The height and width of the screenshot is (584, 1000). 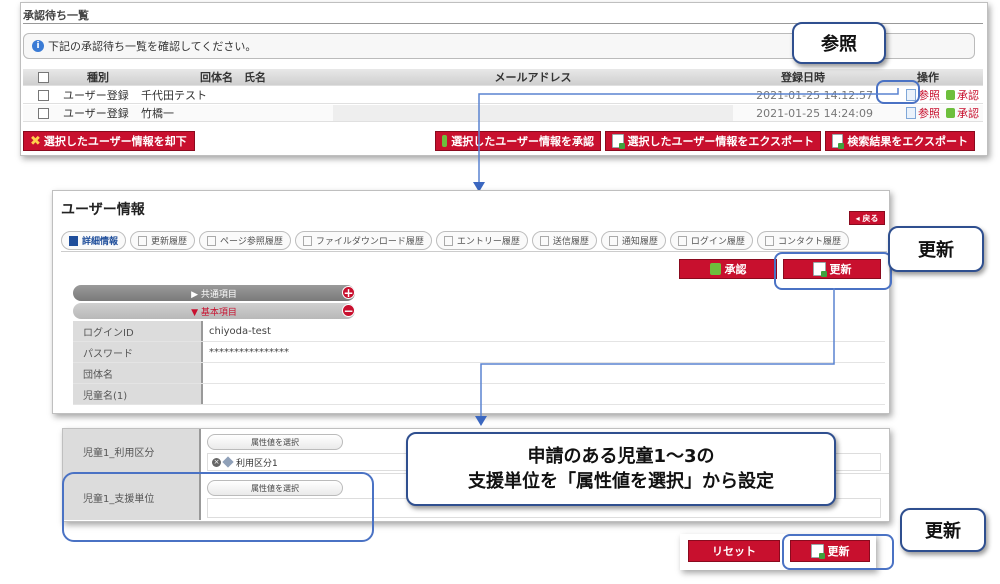 What do you see at coordinates (936, 249) in the screenshot?
I see `callout-update-1: 更新` at bounding box center [936, 249].